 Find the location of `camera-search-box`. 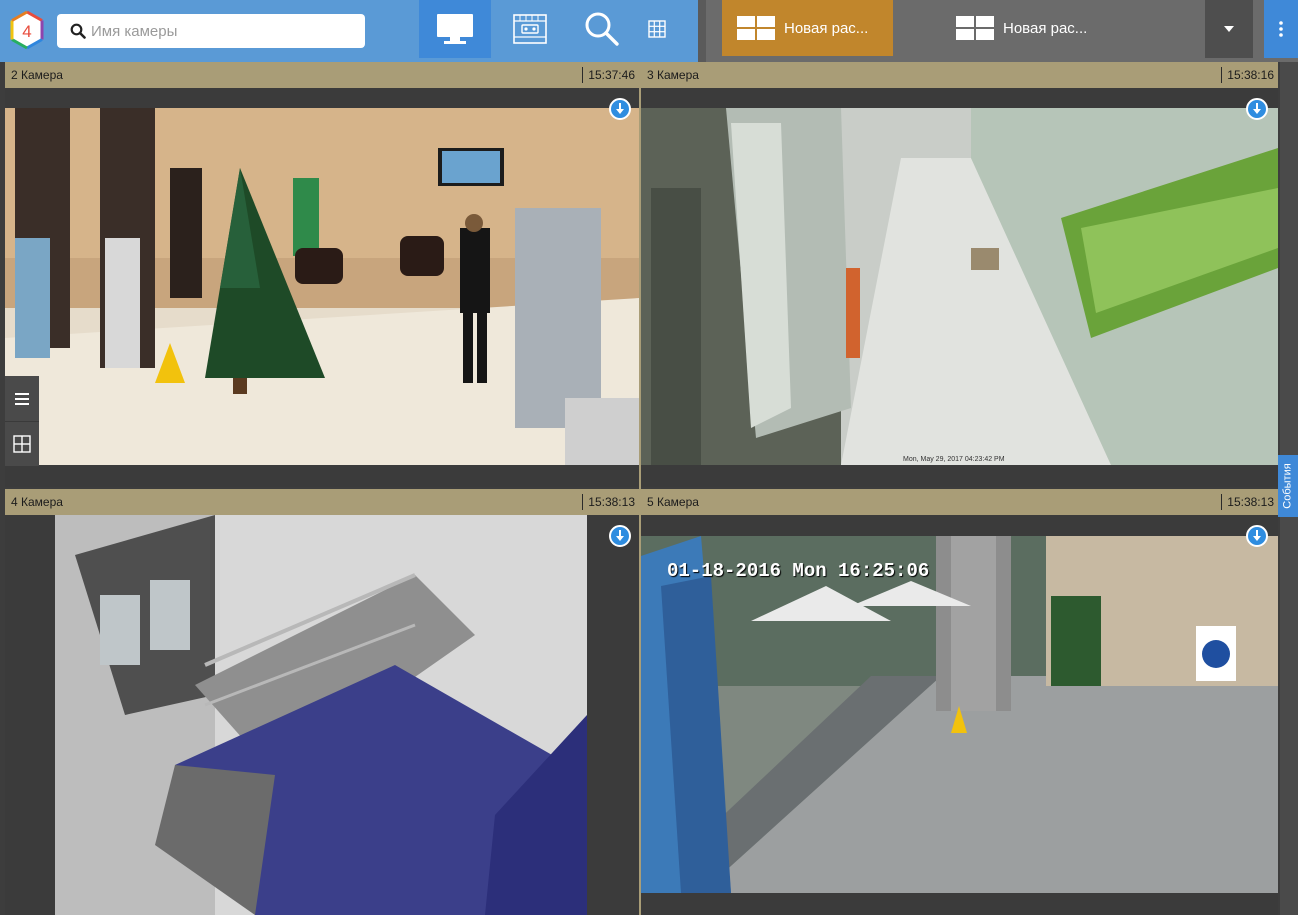

camera-search-box is located at coordinates (211, 31).